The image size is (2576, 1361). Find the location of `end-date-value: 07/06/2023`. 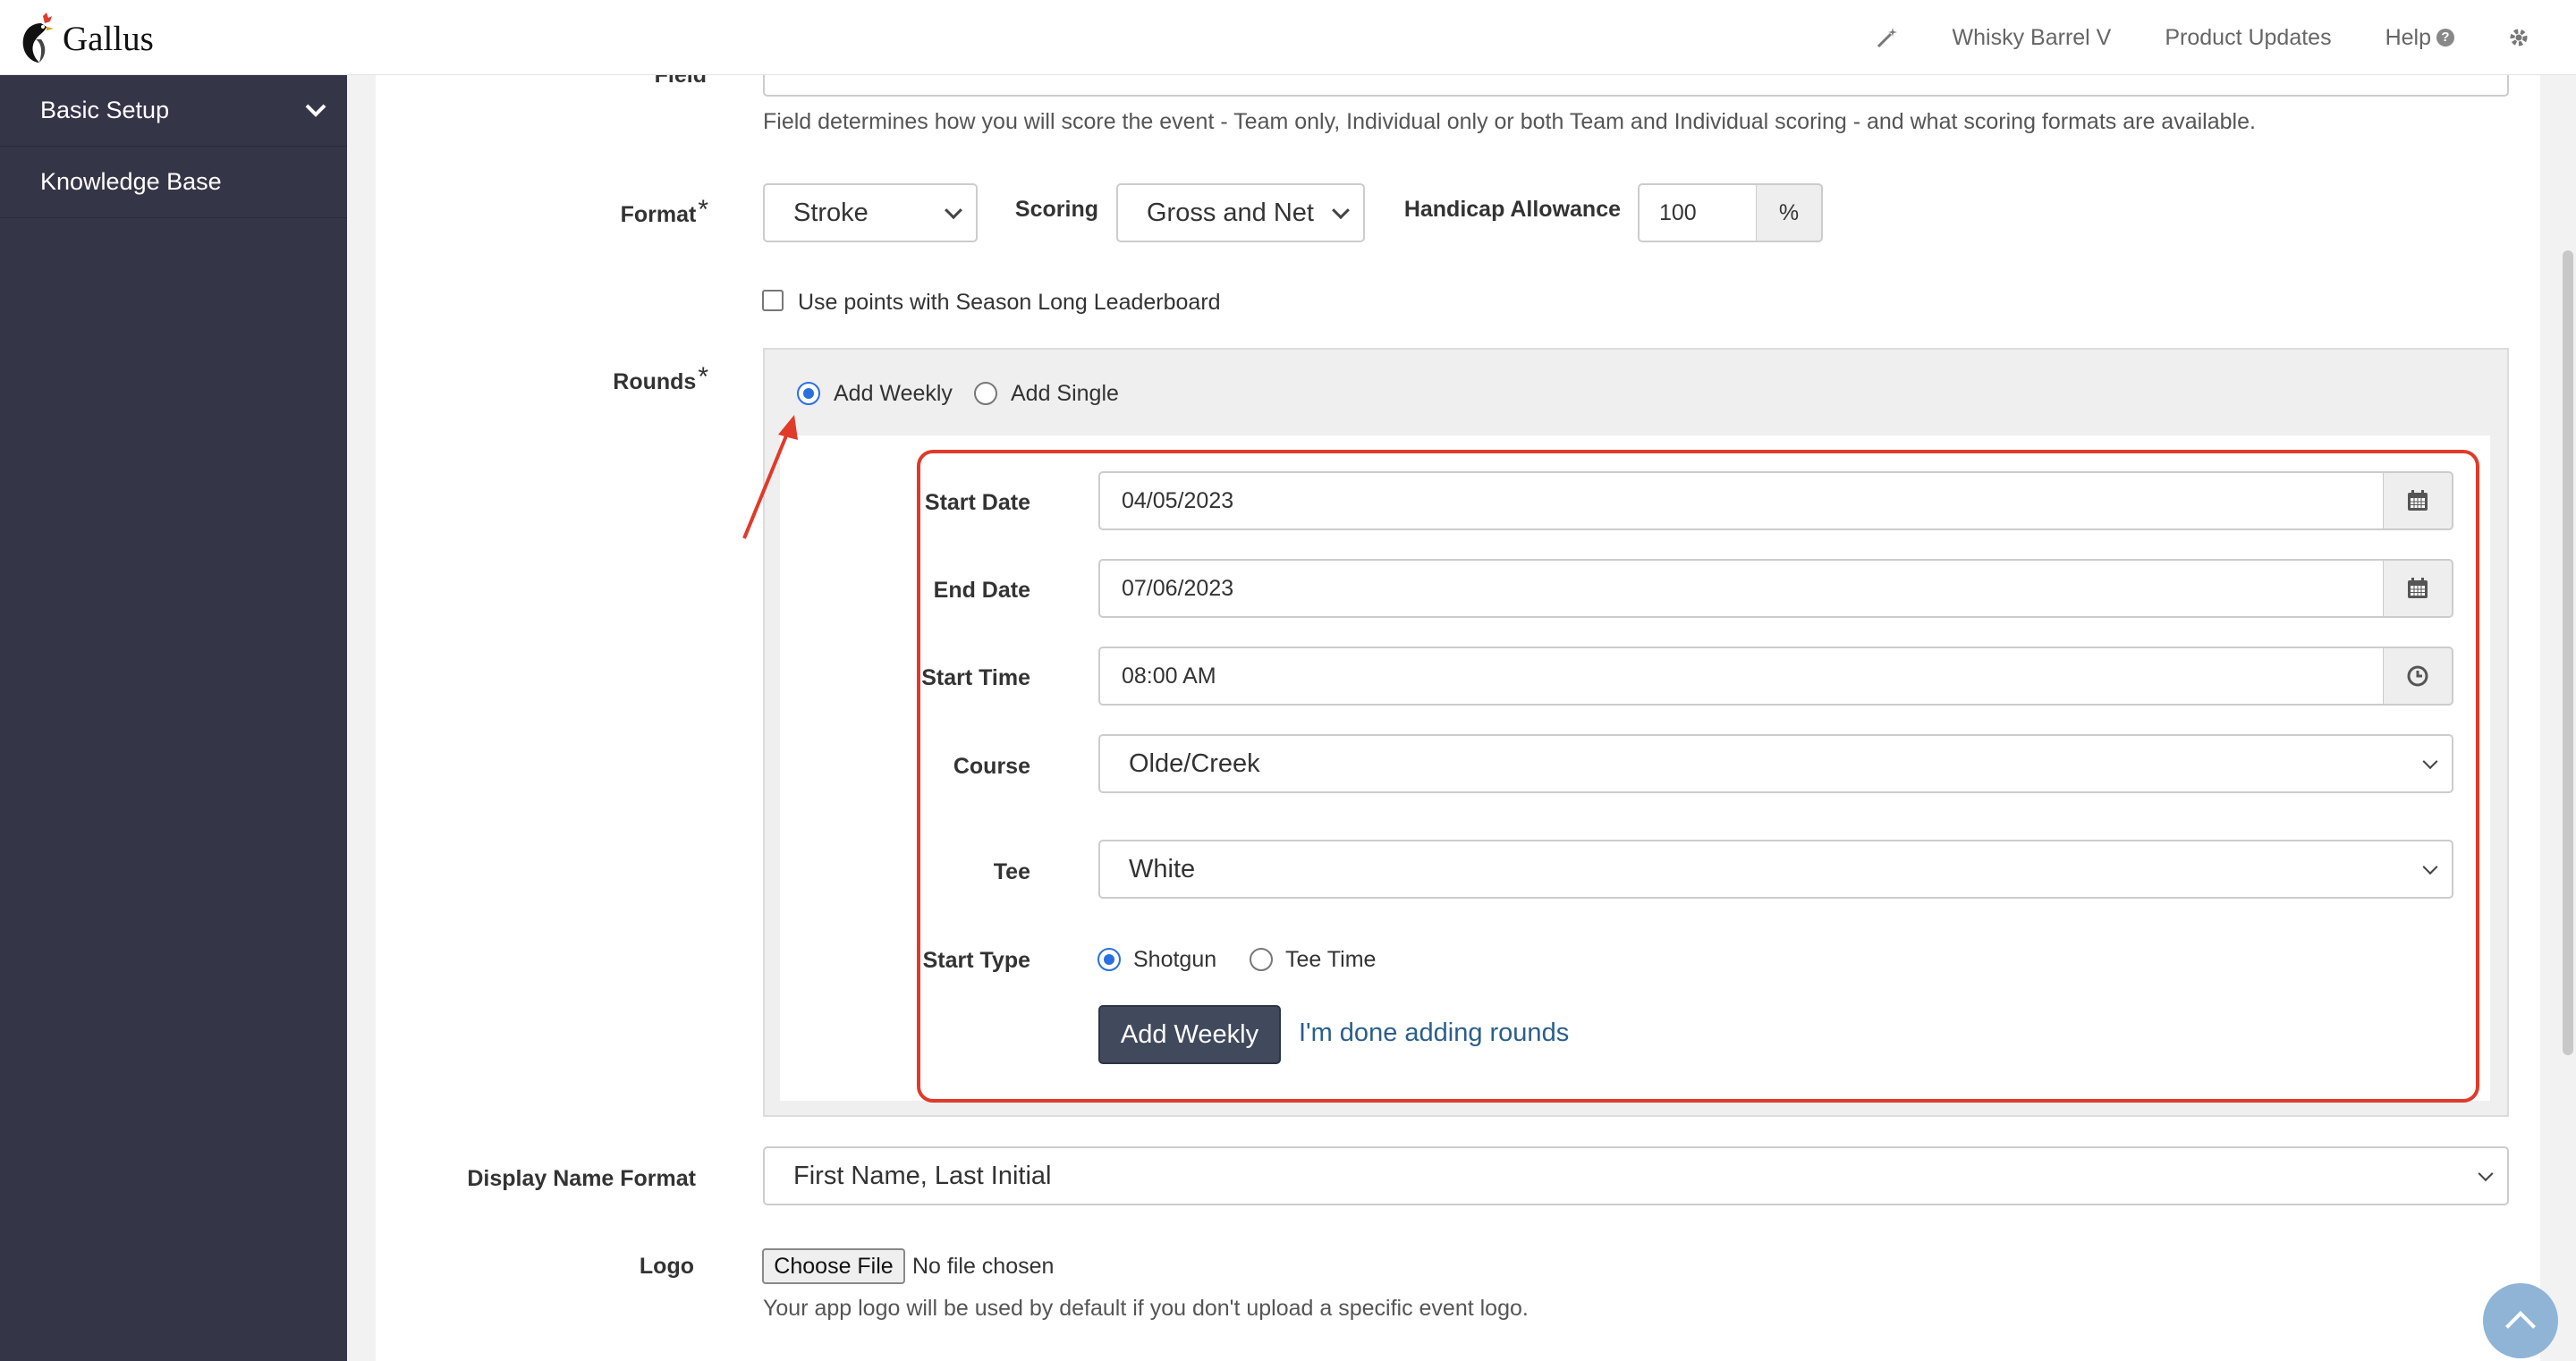

end-date-value: 07/06/2023 is located at coordinates (1178, 588).